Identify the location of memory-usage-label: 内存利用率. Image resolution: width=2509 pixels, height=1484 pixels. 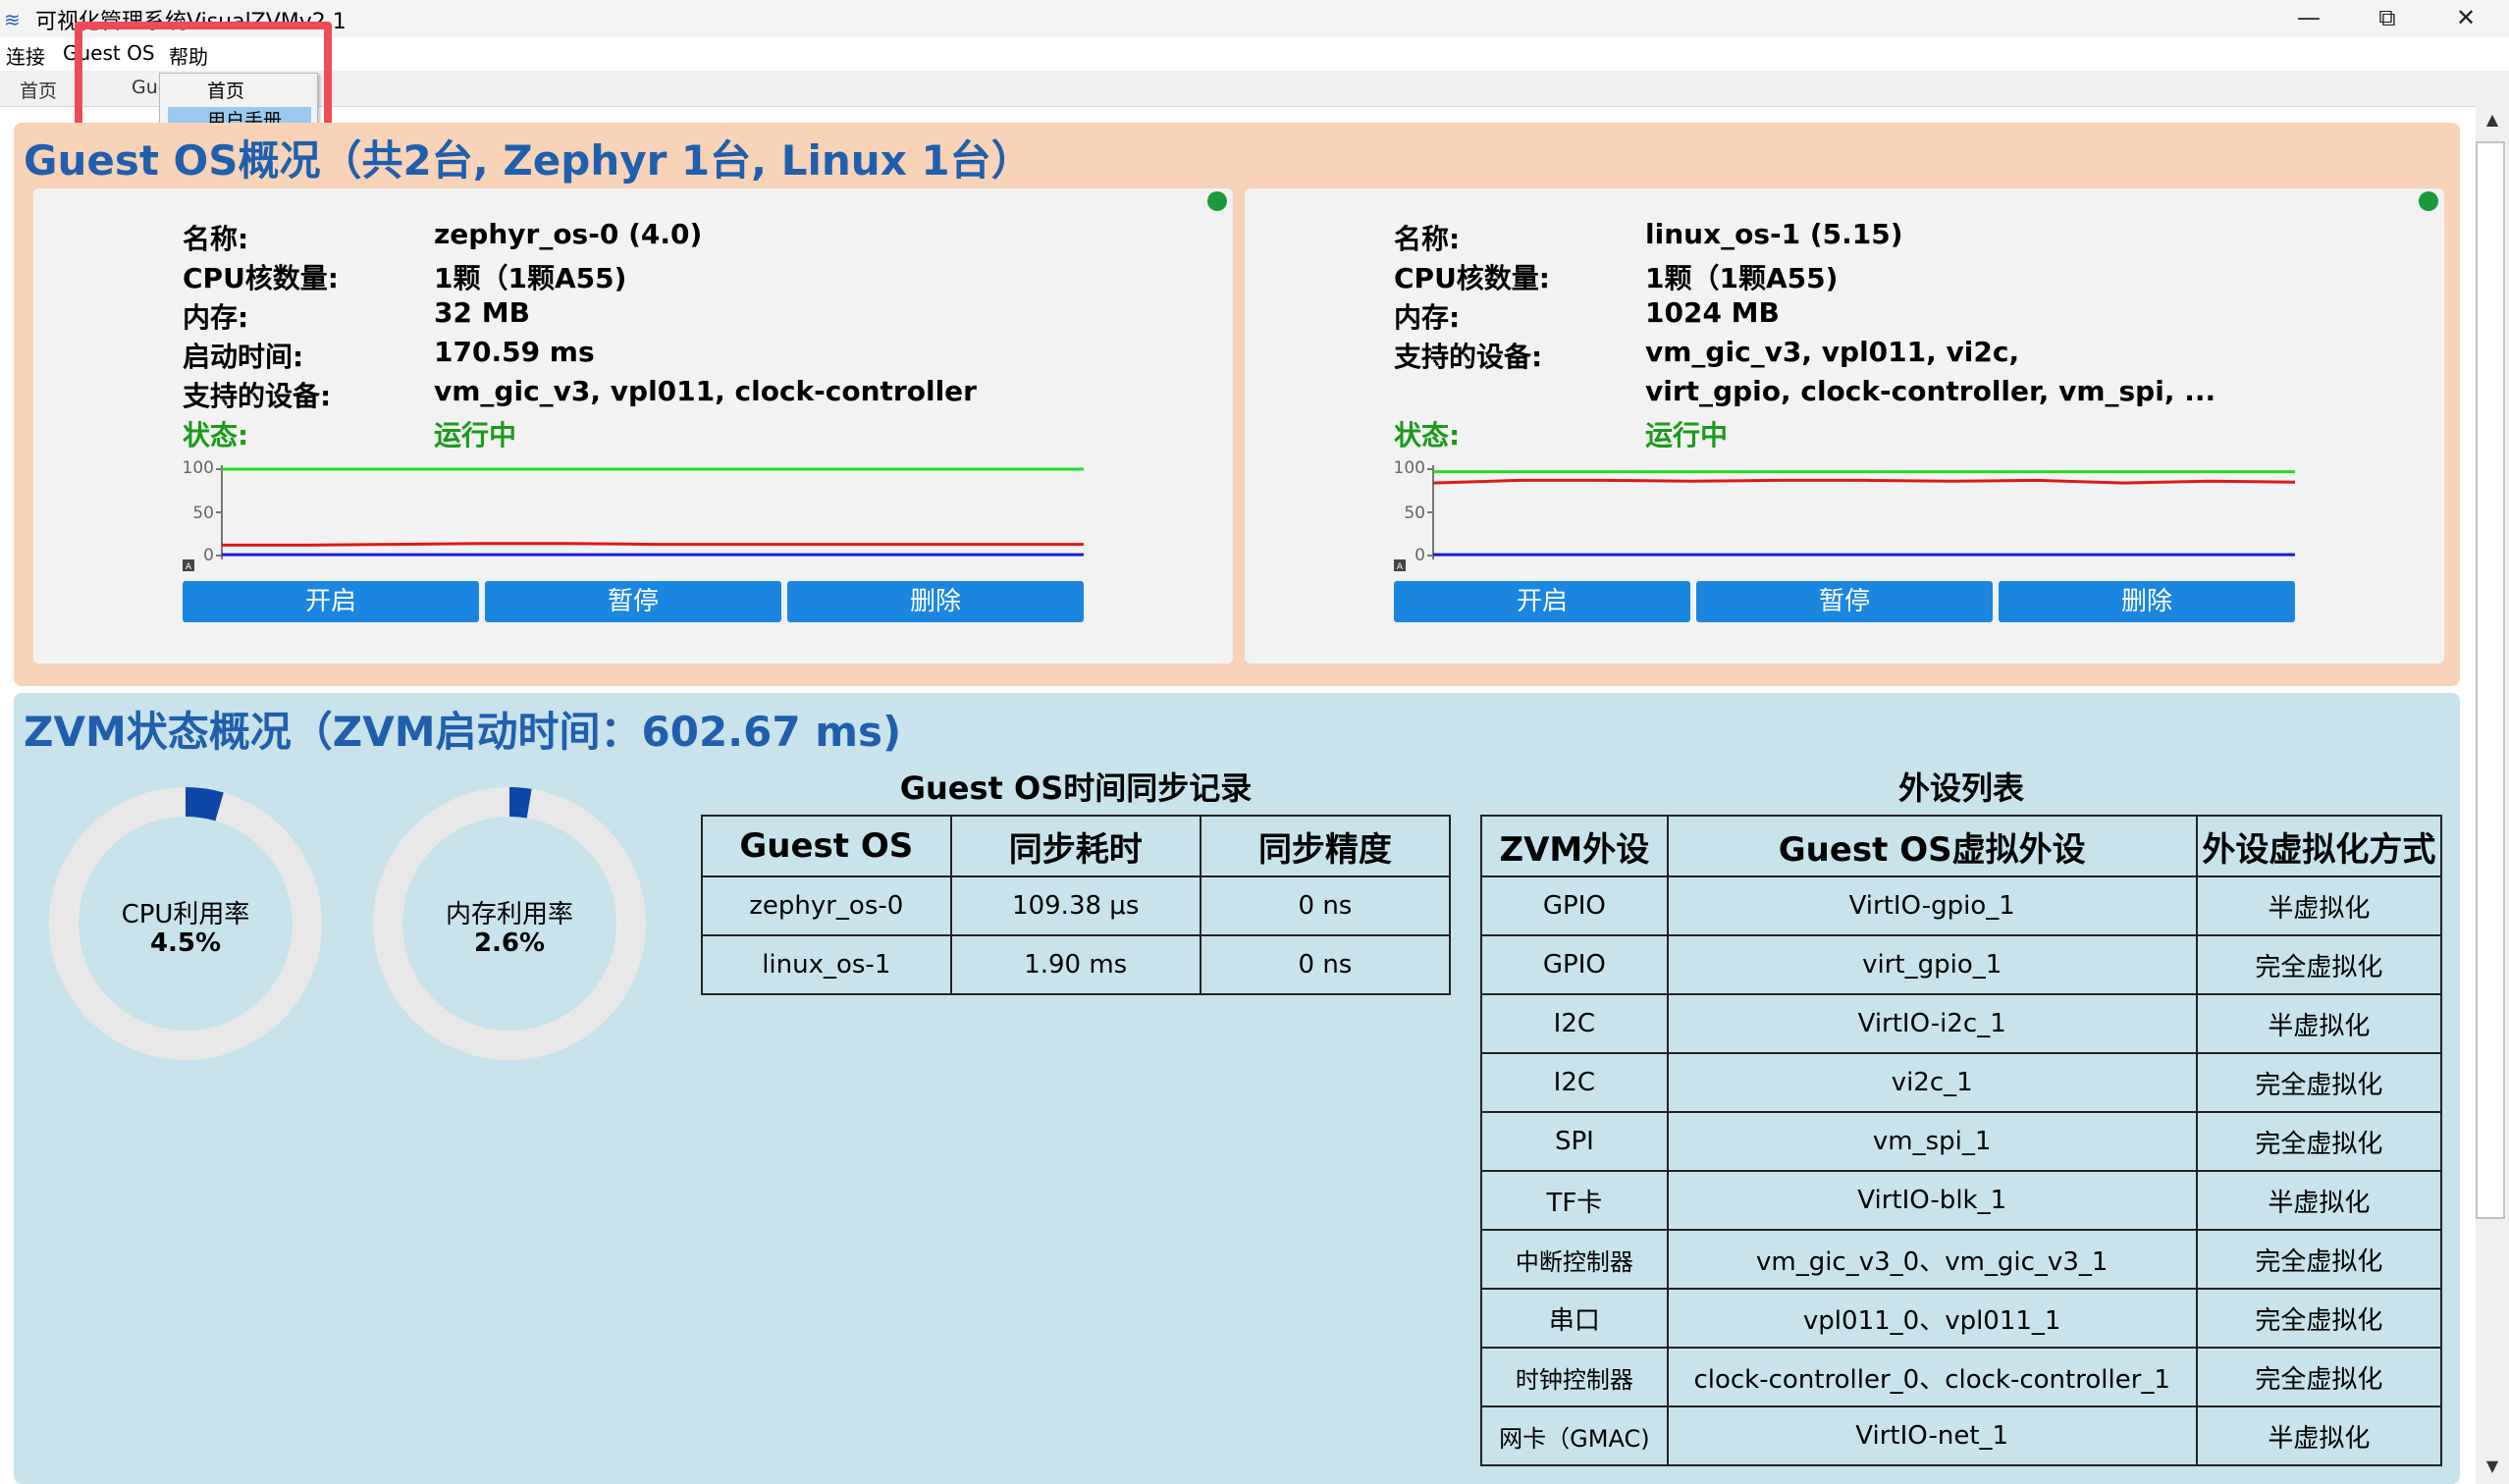
(509, 914).